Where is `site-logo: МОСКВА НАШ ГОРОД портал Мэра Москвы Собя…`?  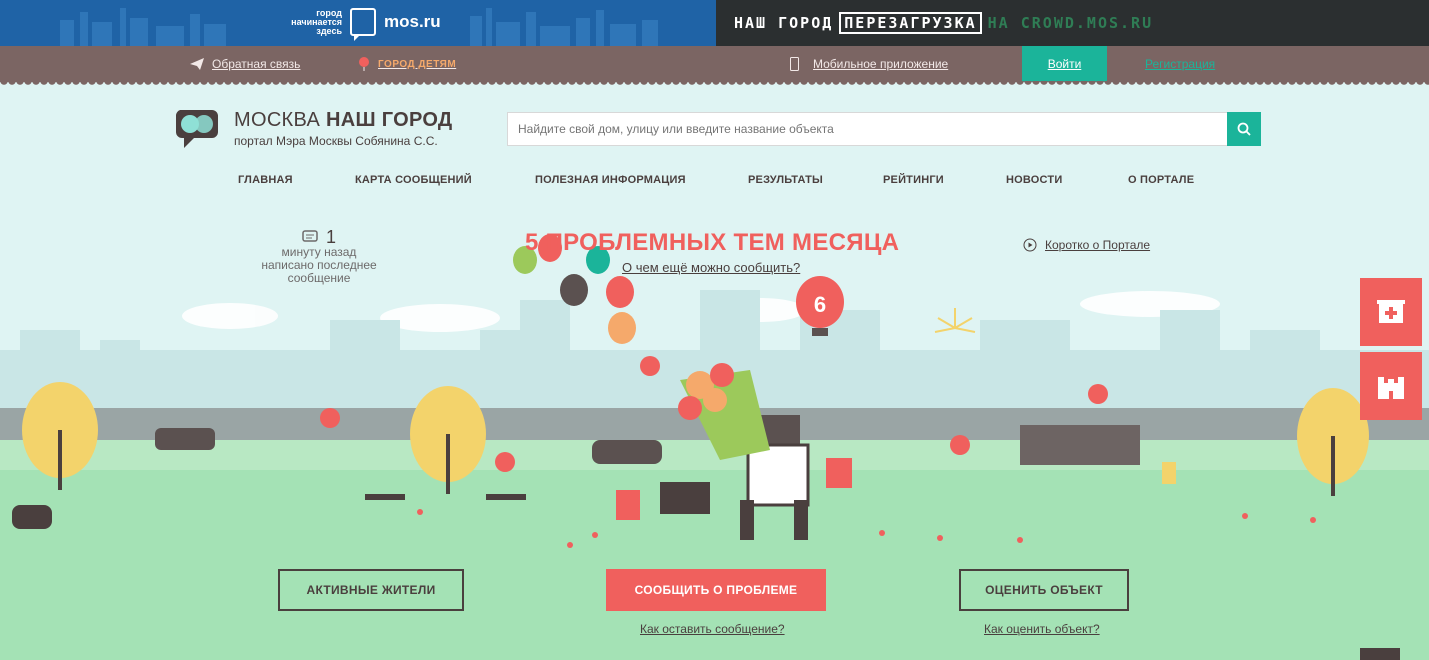
site-logo: МОСКВА НАШ ГОРОД портал Мэра Москвы Собя… is located at coordinates (314, 128).